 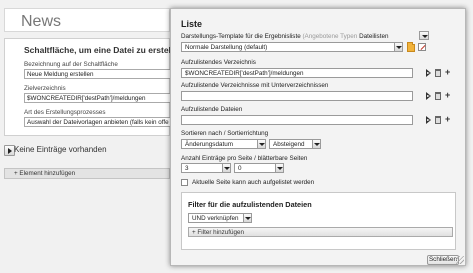 I want to click on sort-direction-select: Absteigend, so click(x=295, y=144).